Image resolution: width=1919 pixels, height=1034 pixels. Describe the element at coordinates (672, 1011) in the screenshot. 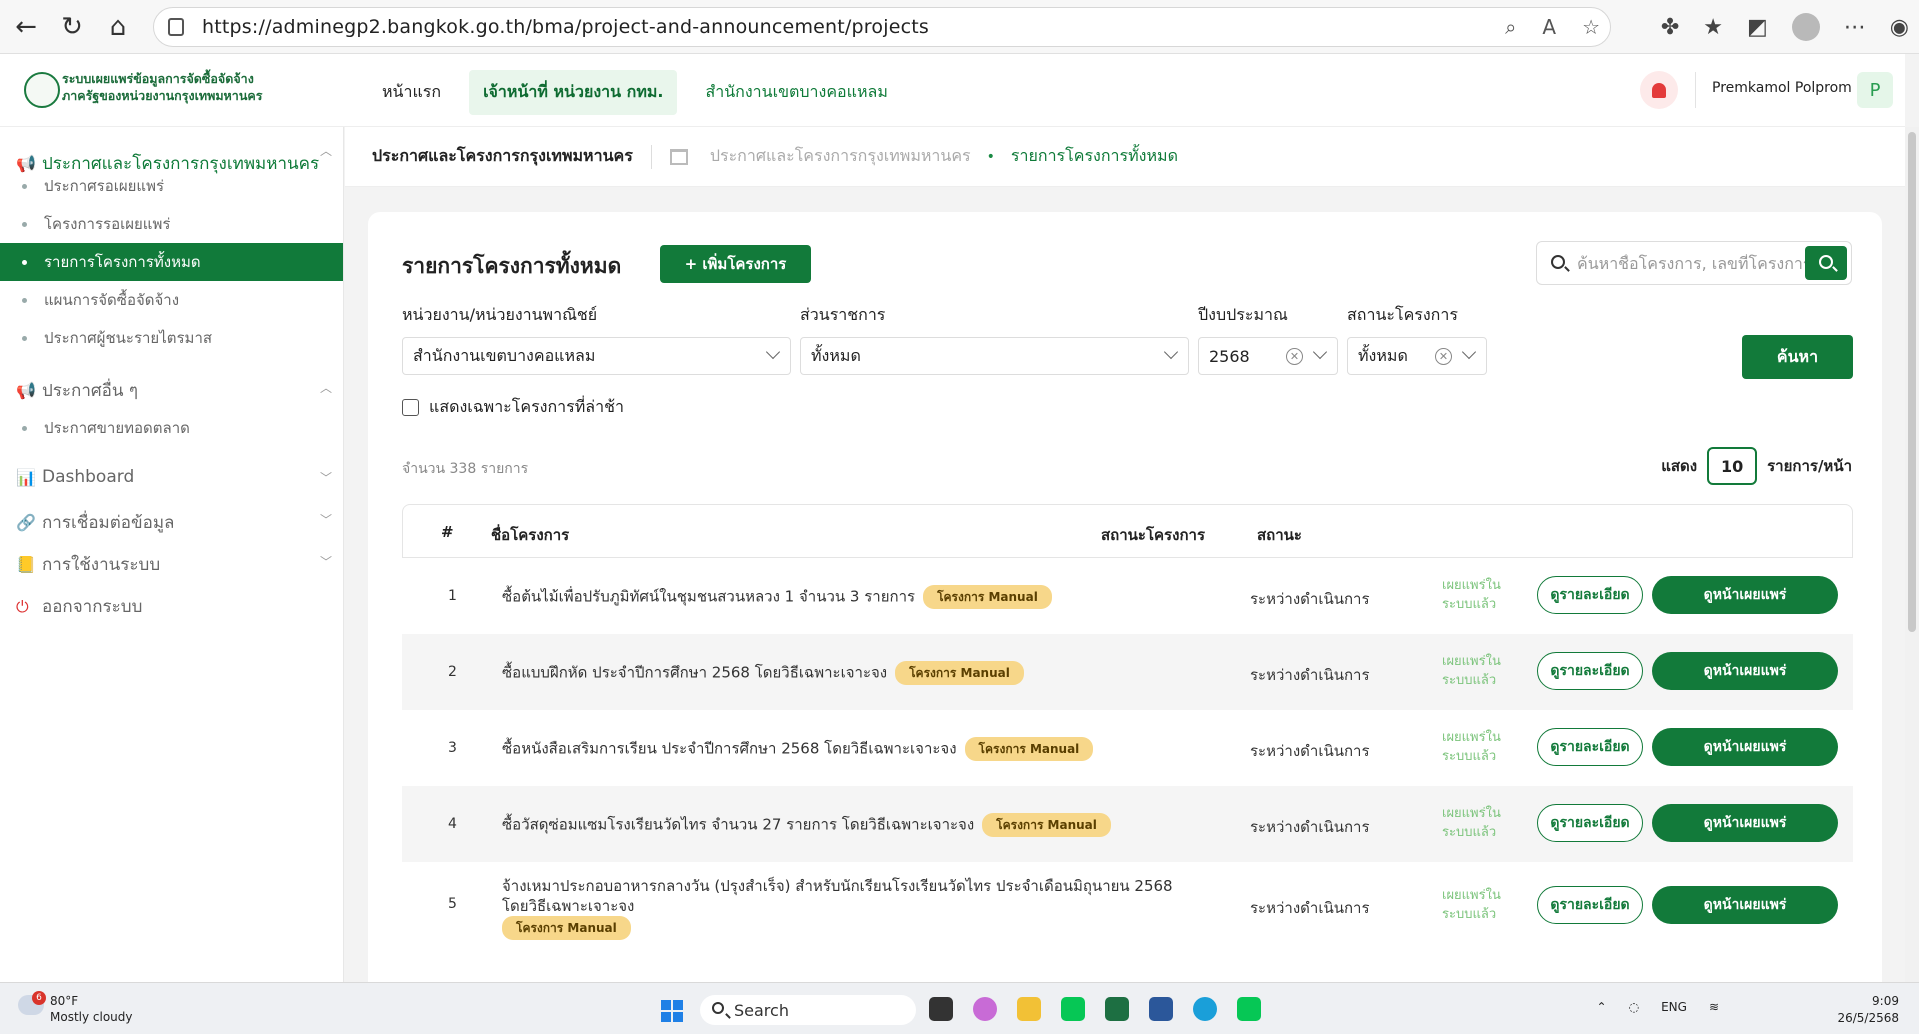

I see `start-icon` at that location.